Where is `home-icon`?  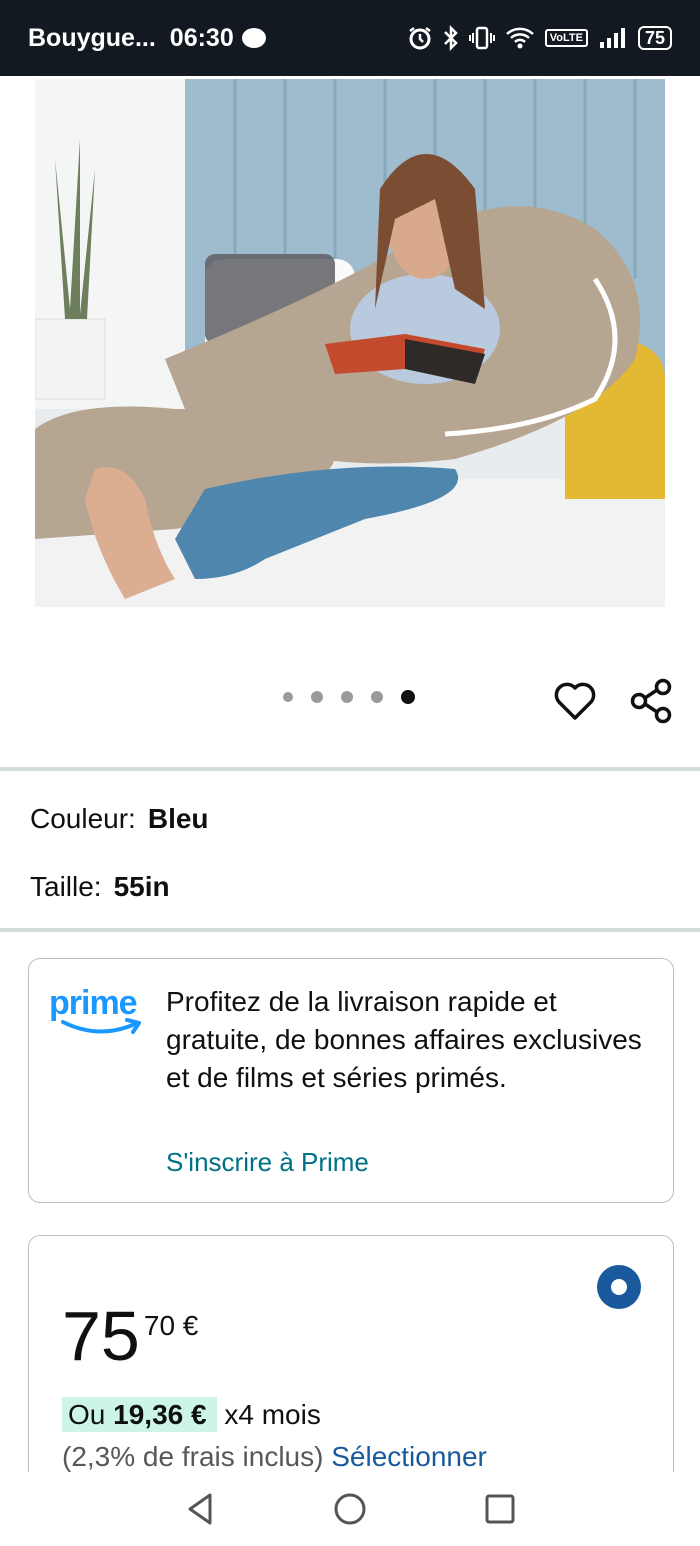
home-icon is located at coordinates (350, 1509).